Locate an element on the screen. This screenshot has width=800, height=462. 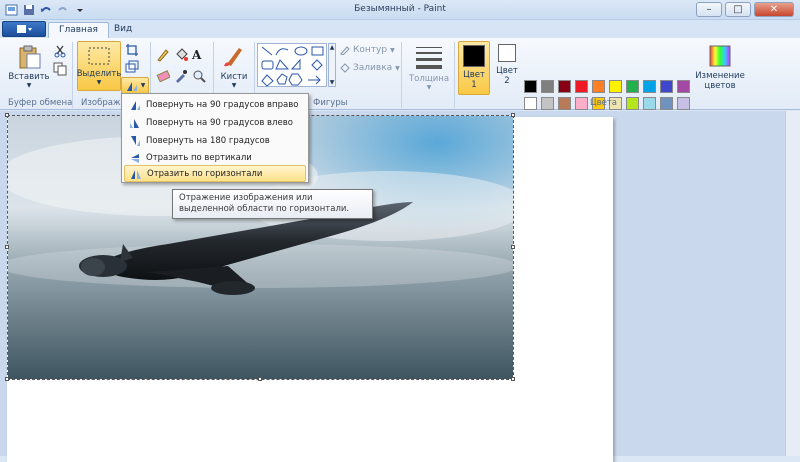
paste-button: Вставить ▼ is located at coordinates (29, 66).